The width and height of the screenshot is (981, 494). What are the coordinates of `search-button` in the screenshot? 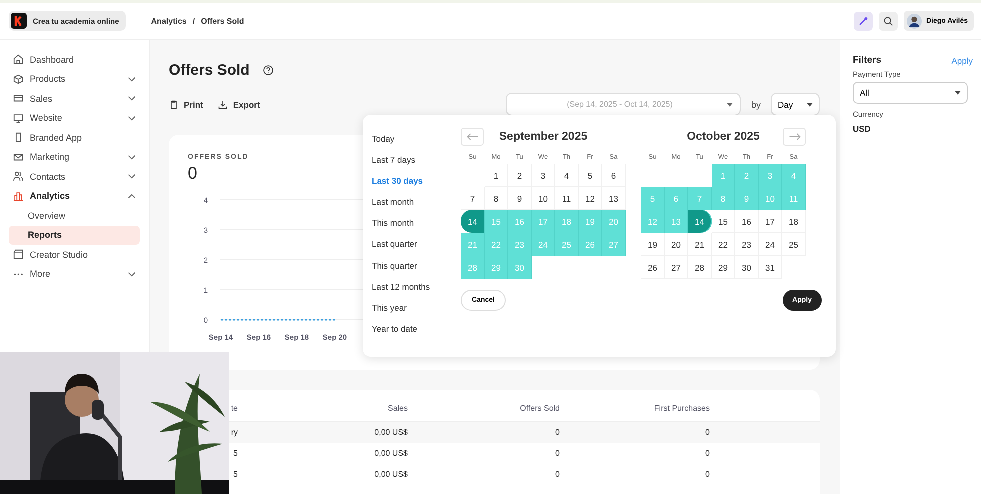 It's located at (888, 21).